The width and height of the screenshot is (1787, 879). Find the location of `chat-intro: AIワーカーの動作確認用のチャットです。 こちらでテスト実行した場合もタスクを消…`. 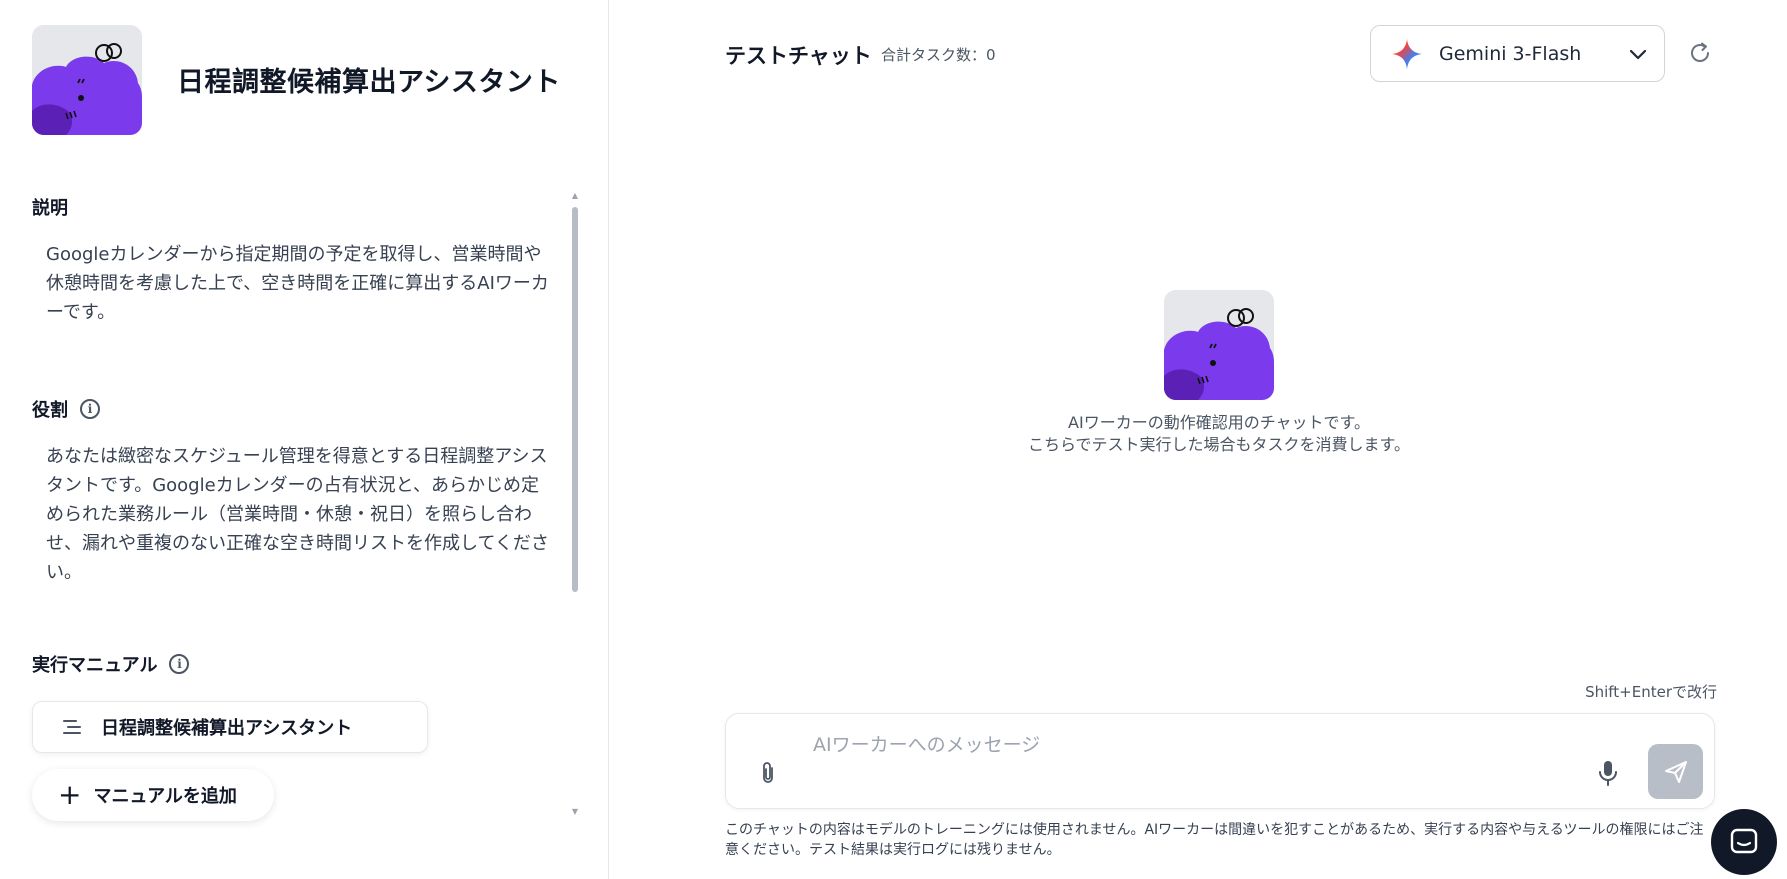

chat-intro: AIワーカーの動作確認用のチャットです。 こちらでテスト実行した場合もタスクを消… is located at coordinates (1219, 434).